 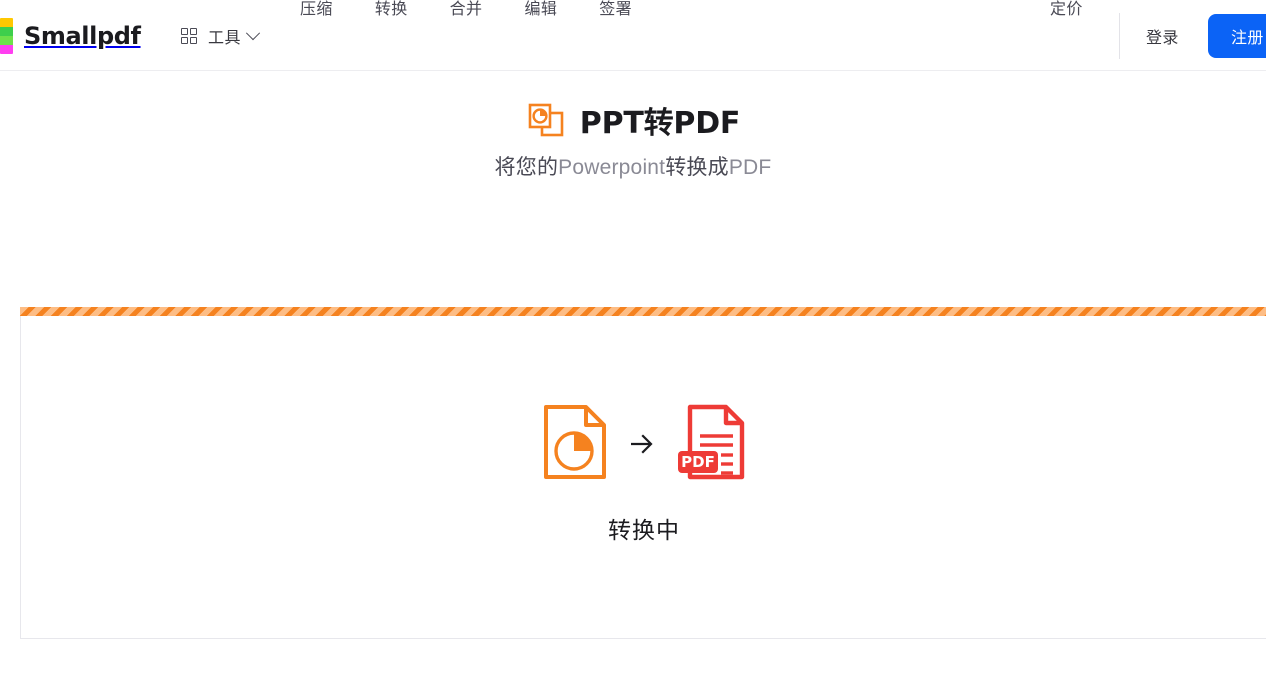 What do you see at coordinates (575, 444) in the screenshot?
I see `powerpoint-document-icon` at bounding box center [575, 444].